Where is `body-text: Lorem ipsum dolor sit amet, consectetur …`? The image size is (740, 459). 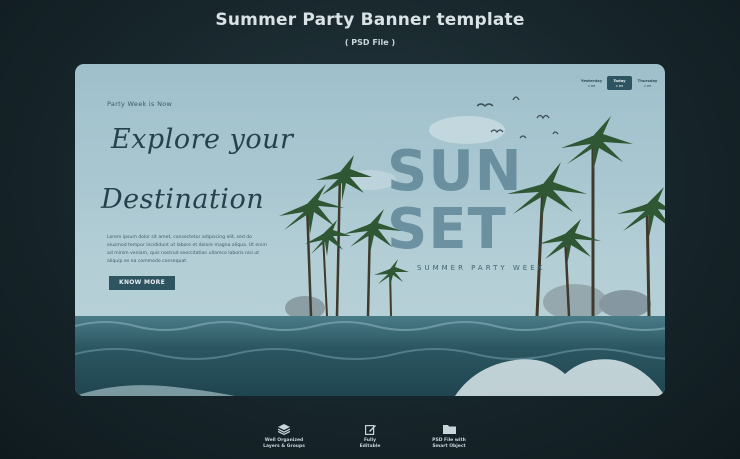 body-text: Lorem ipsum dolor sit amet, consectetur … is located at coordinates (192, 250).